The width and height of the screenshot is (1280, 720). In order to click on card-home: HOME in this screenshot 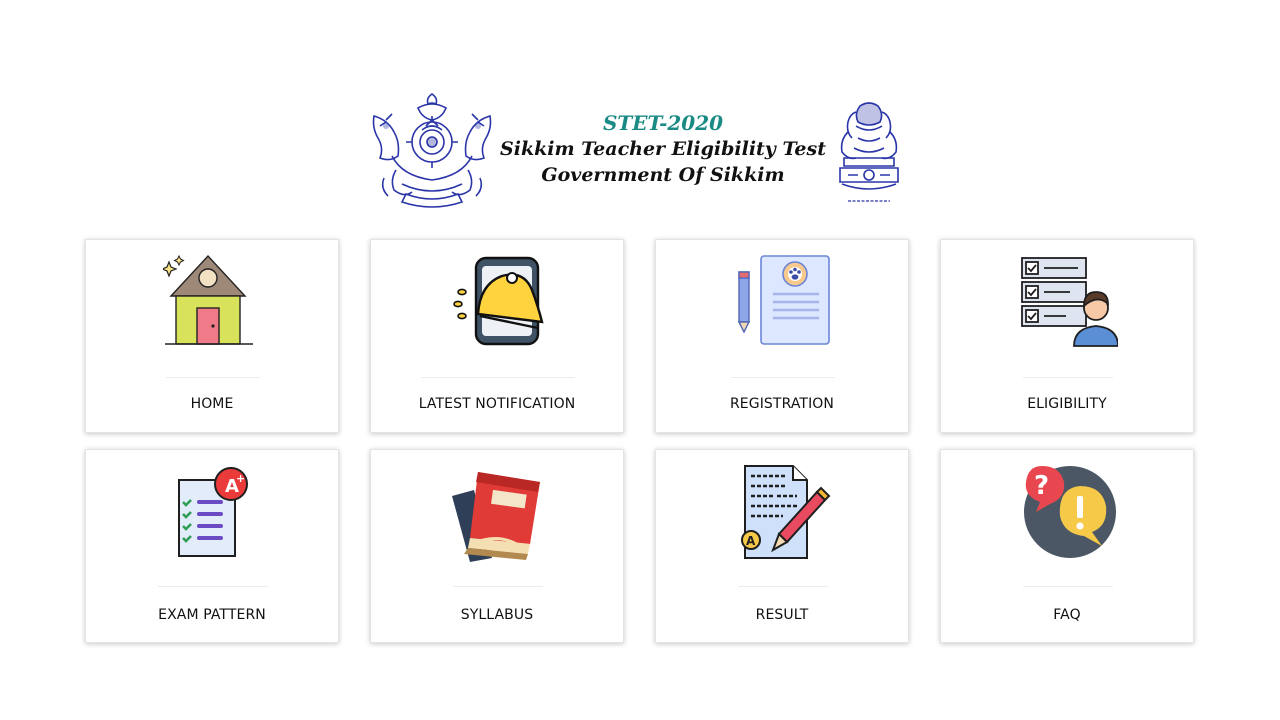, I will do `click(212, 336)`.